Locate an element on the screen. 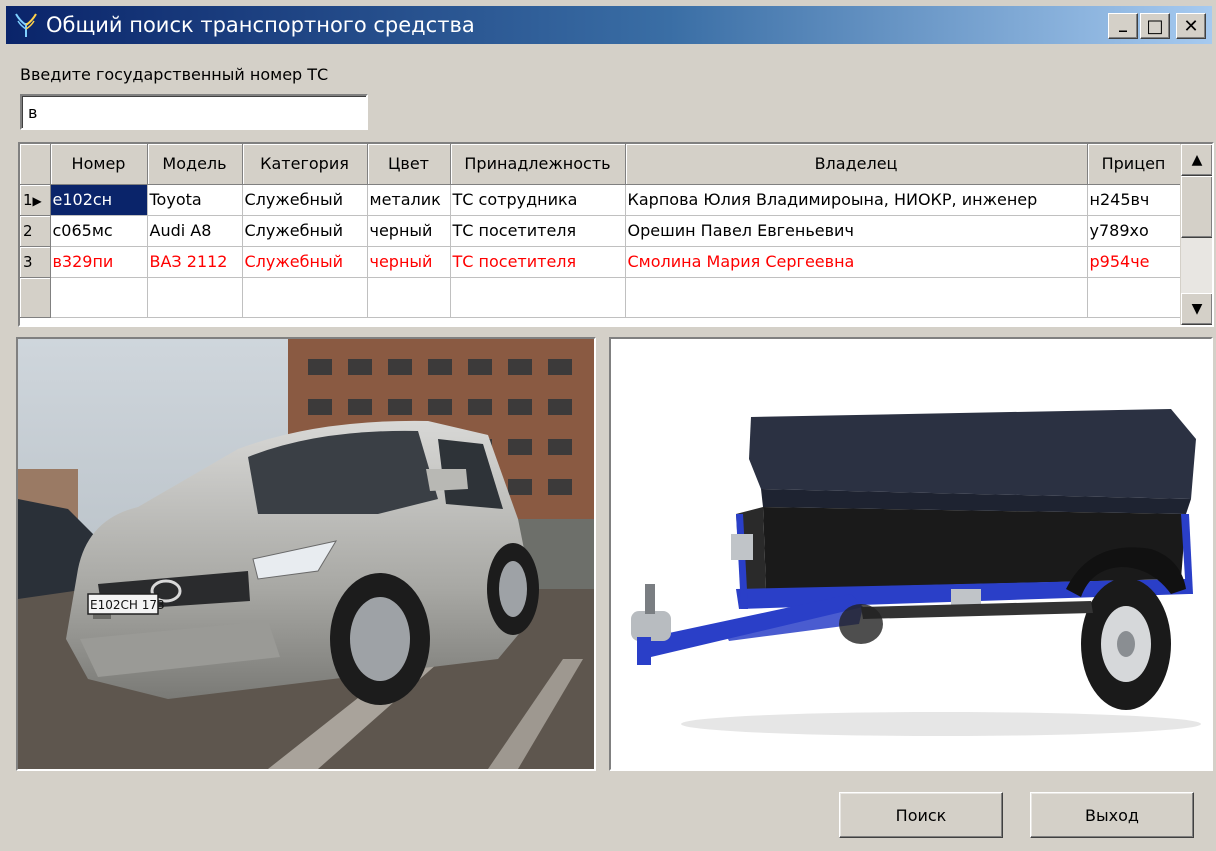 This screenshot has width=1216, height=851. row-indicator: 3 is located at coordinates (35, 262).